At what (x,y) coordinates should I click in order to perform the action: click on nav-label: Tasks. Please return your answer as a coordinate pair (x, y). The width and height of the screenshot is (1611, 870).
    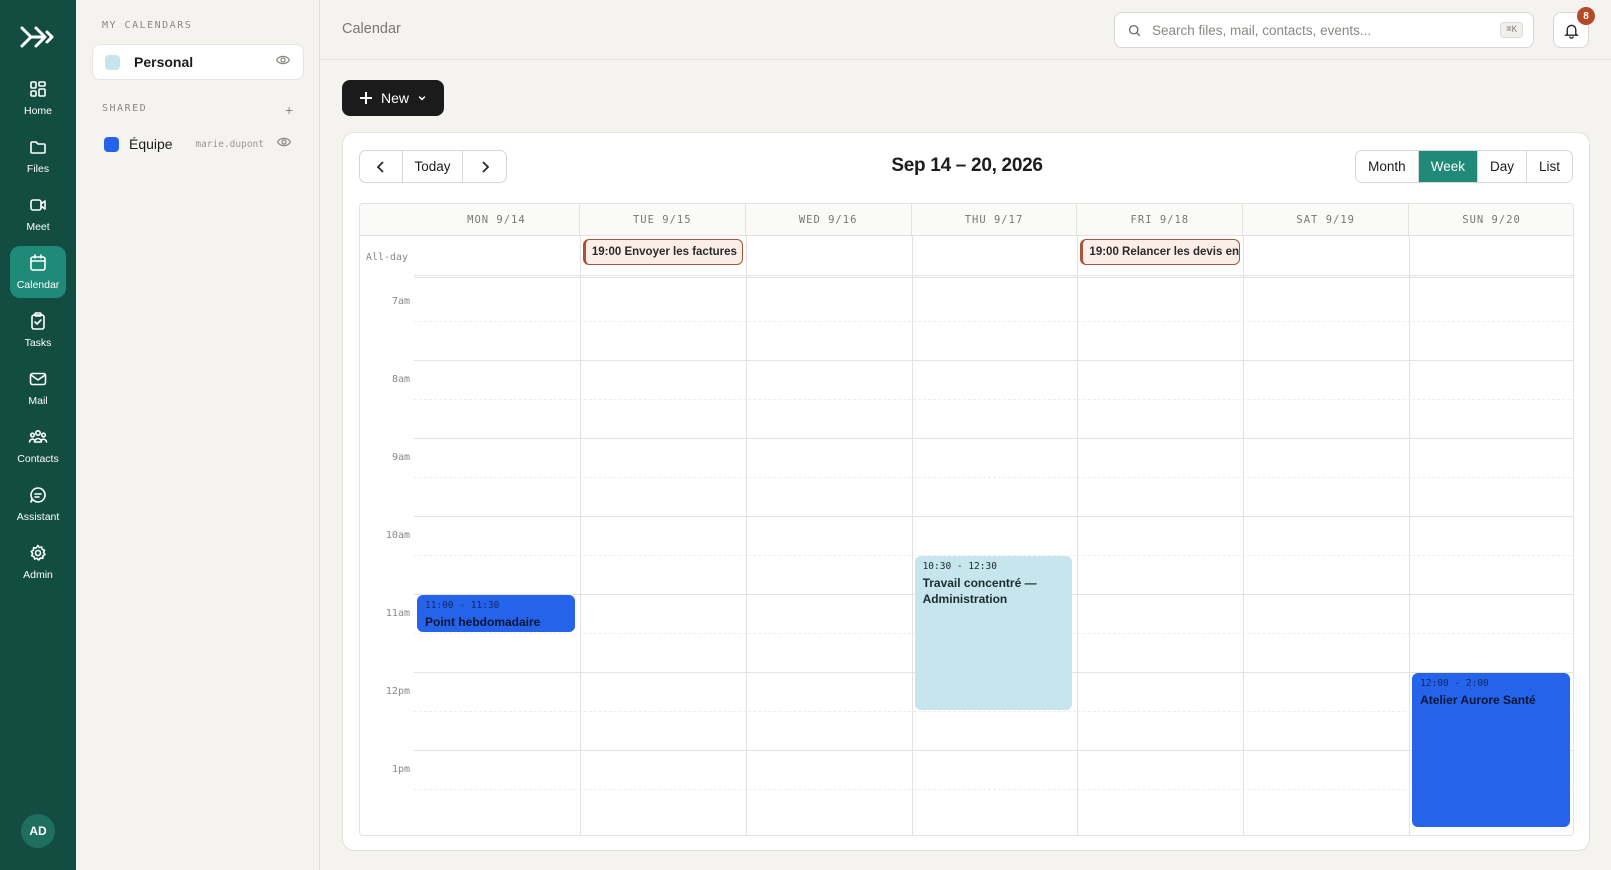
    Looking at the image, I should click on (38, 343).